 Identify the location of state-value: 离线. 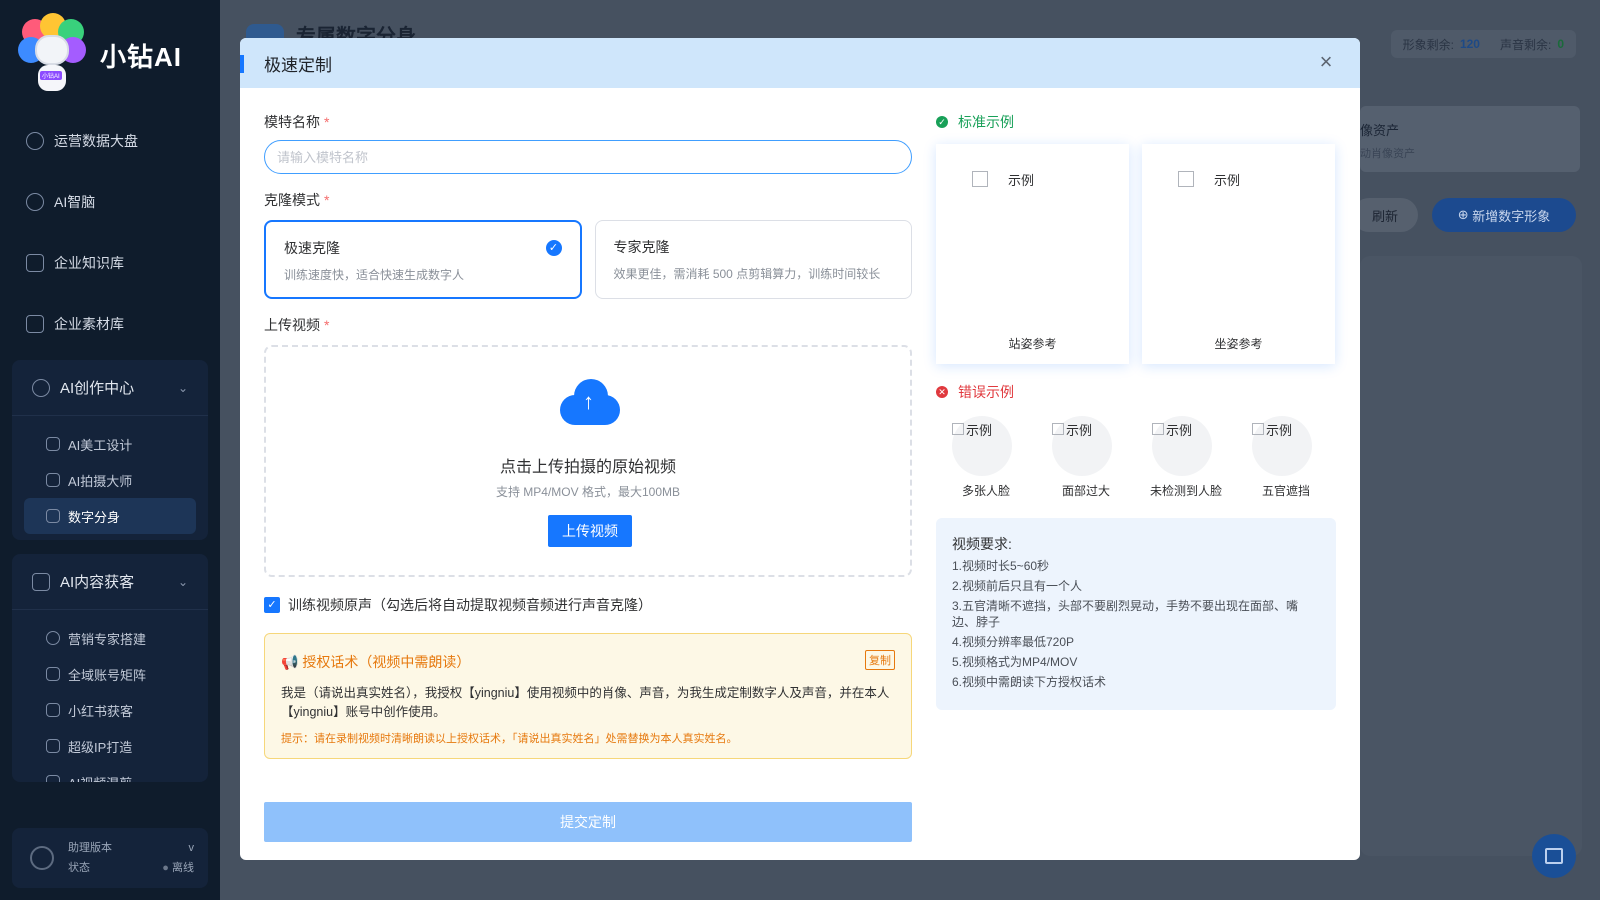
(183, 868).